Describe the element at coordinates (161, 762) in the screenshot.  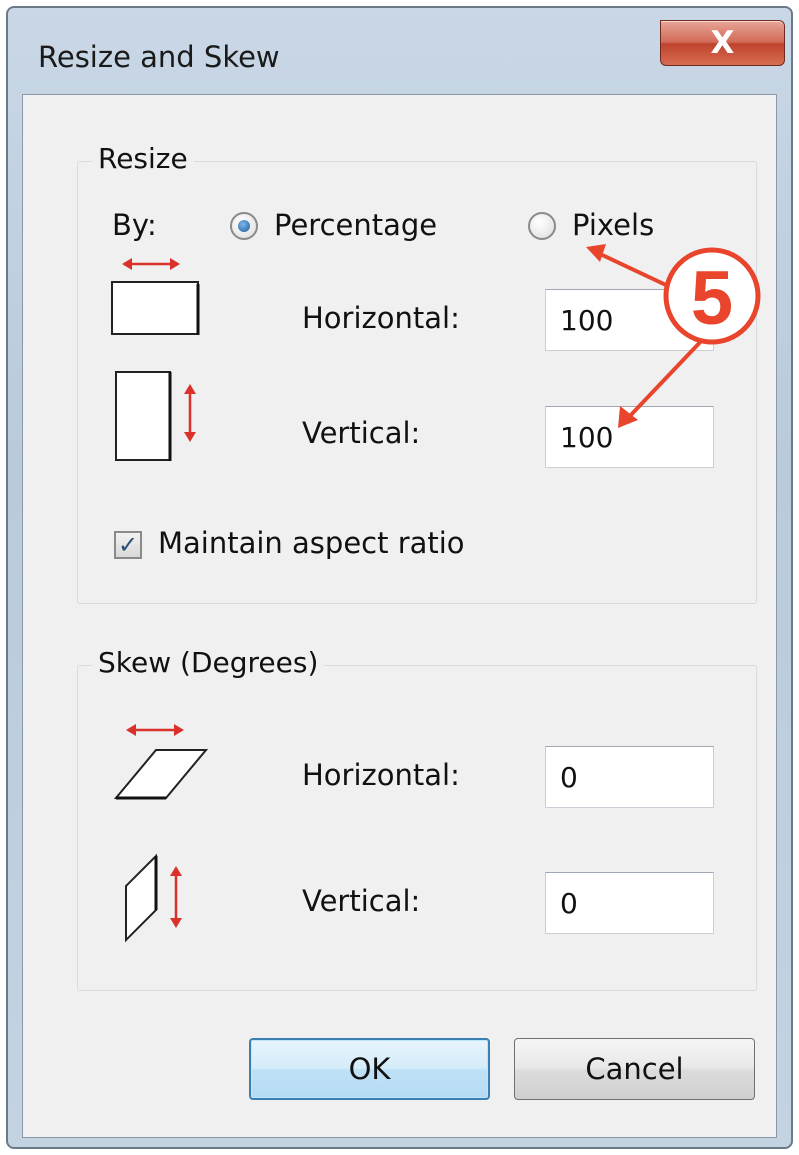
I see `skew-horizontal-icon` at that location.